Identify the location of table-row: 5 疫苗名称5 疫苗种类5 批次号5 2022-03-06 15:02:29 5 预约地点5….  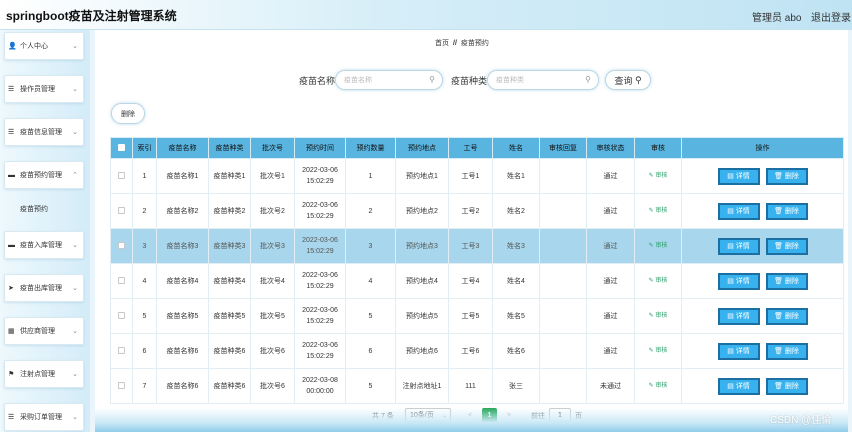
(477, 316).